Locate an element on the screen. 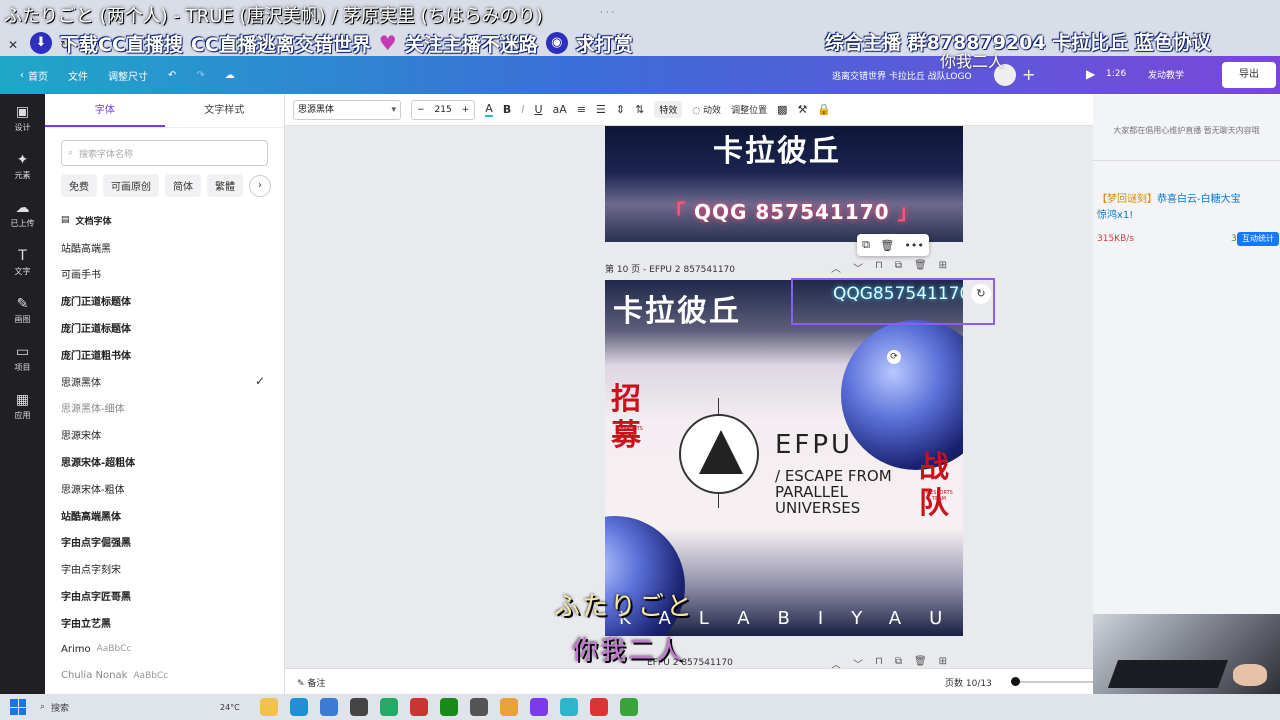 The height and width of the screenshot is (720, 1280). rail-projects: ▭ 项目 is located at coordinates (22, 358).